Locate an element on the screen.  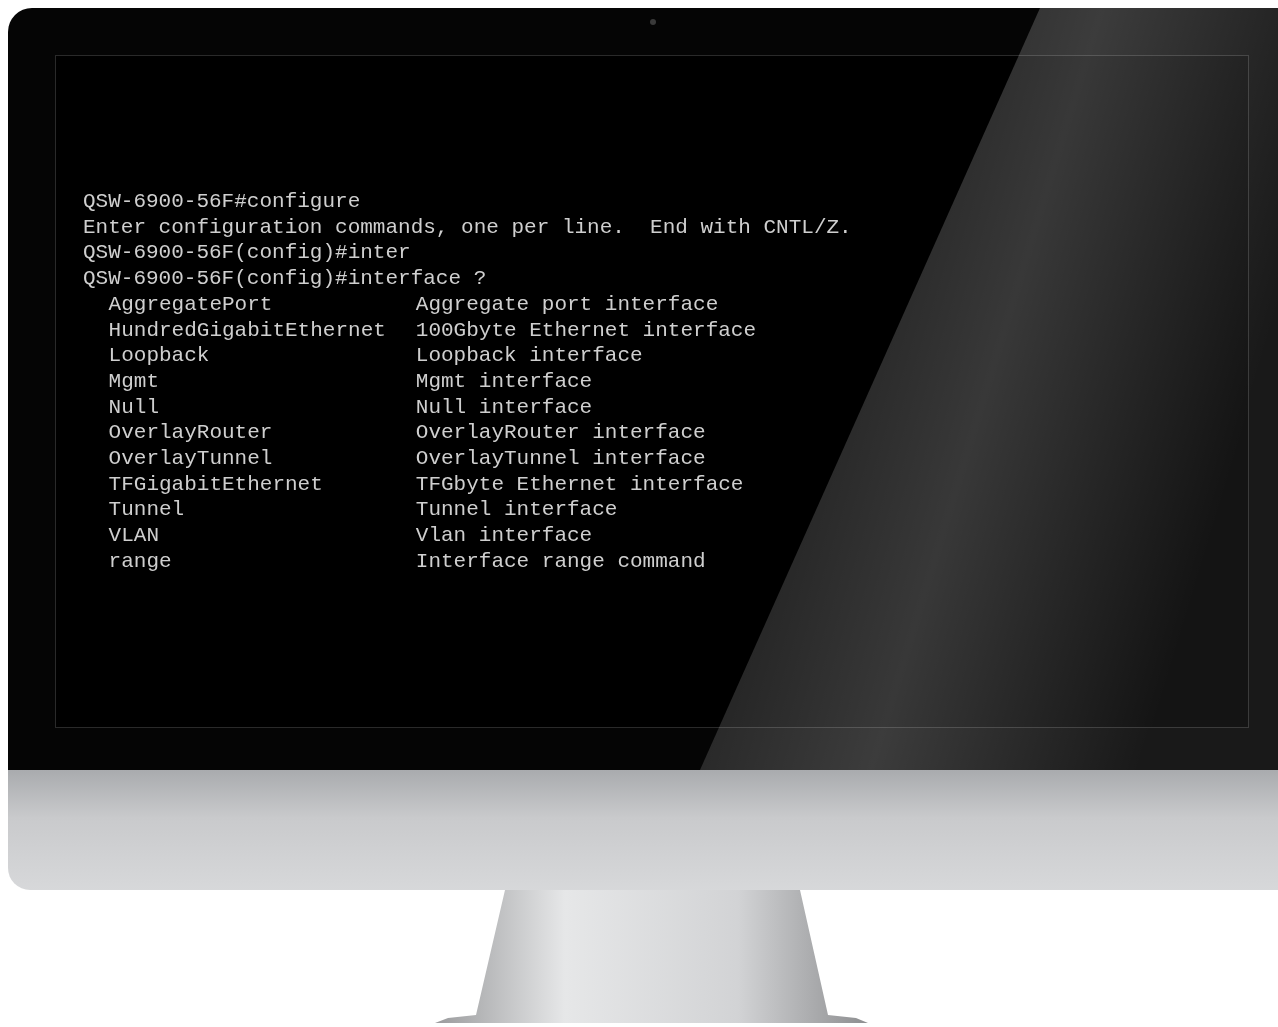
interface-description: TFGbyte Ethernet interface is located at coordinates (580, 484).